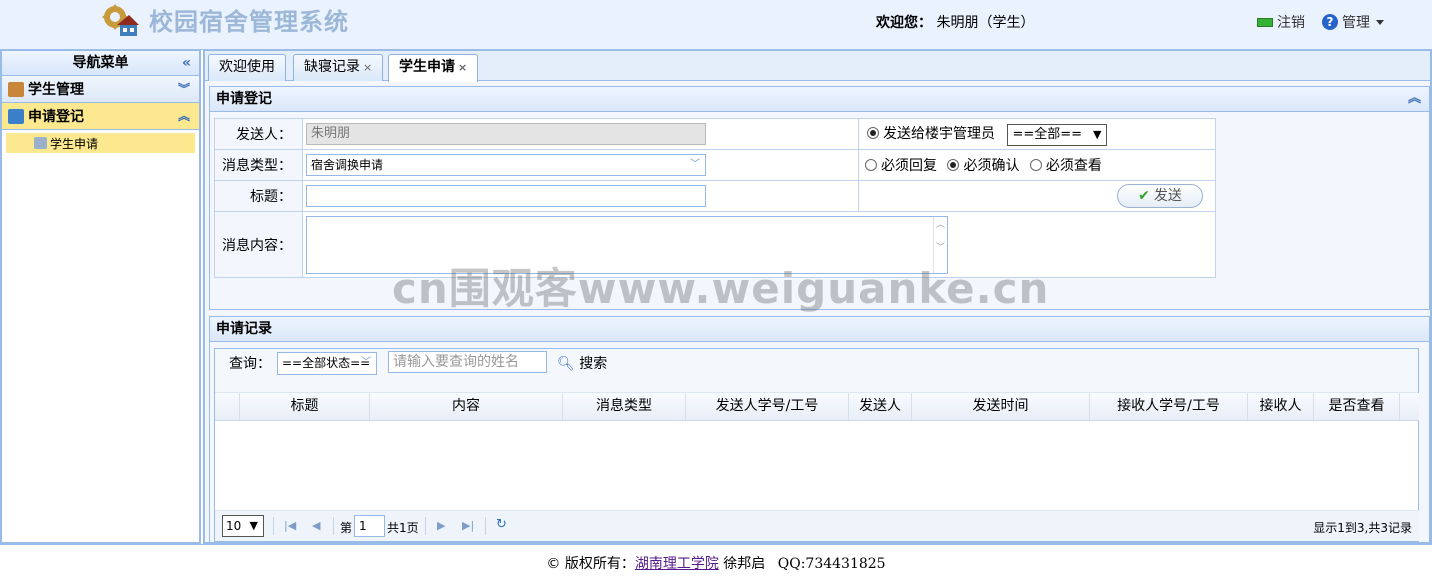  What do you see at coordinates (183, 89) in the screenshot?
I see `expand-down-icon: ︾` at bounding box center [183, 89].